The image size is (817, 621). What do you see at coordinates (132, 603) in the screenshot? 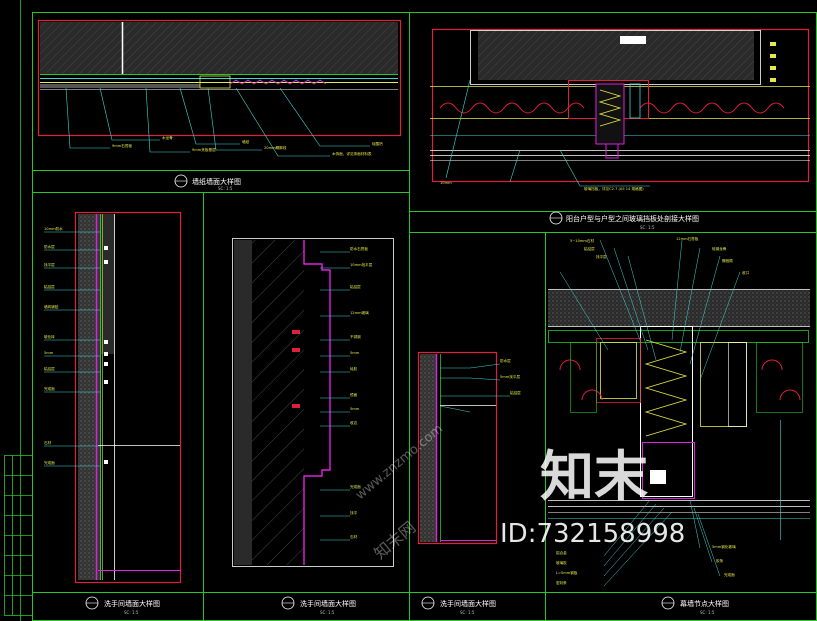
I see `title-3: 洗手间墙面大样图` at bounding box center [132, 603].